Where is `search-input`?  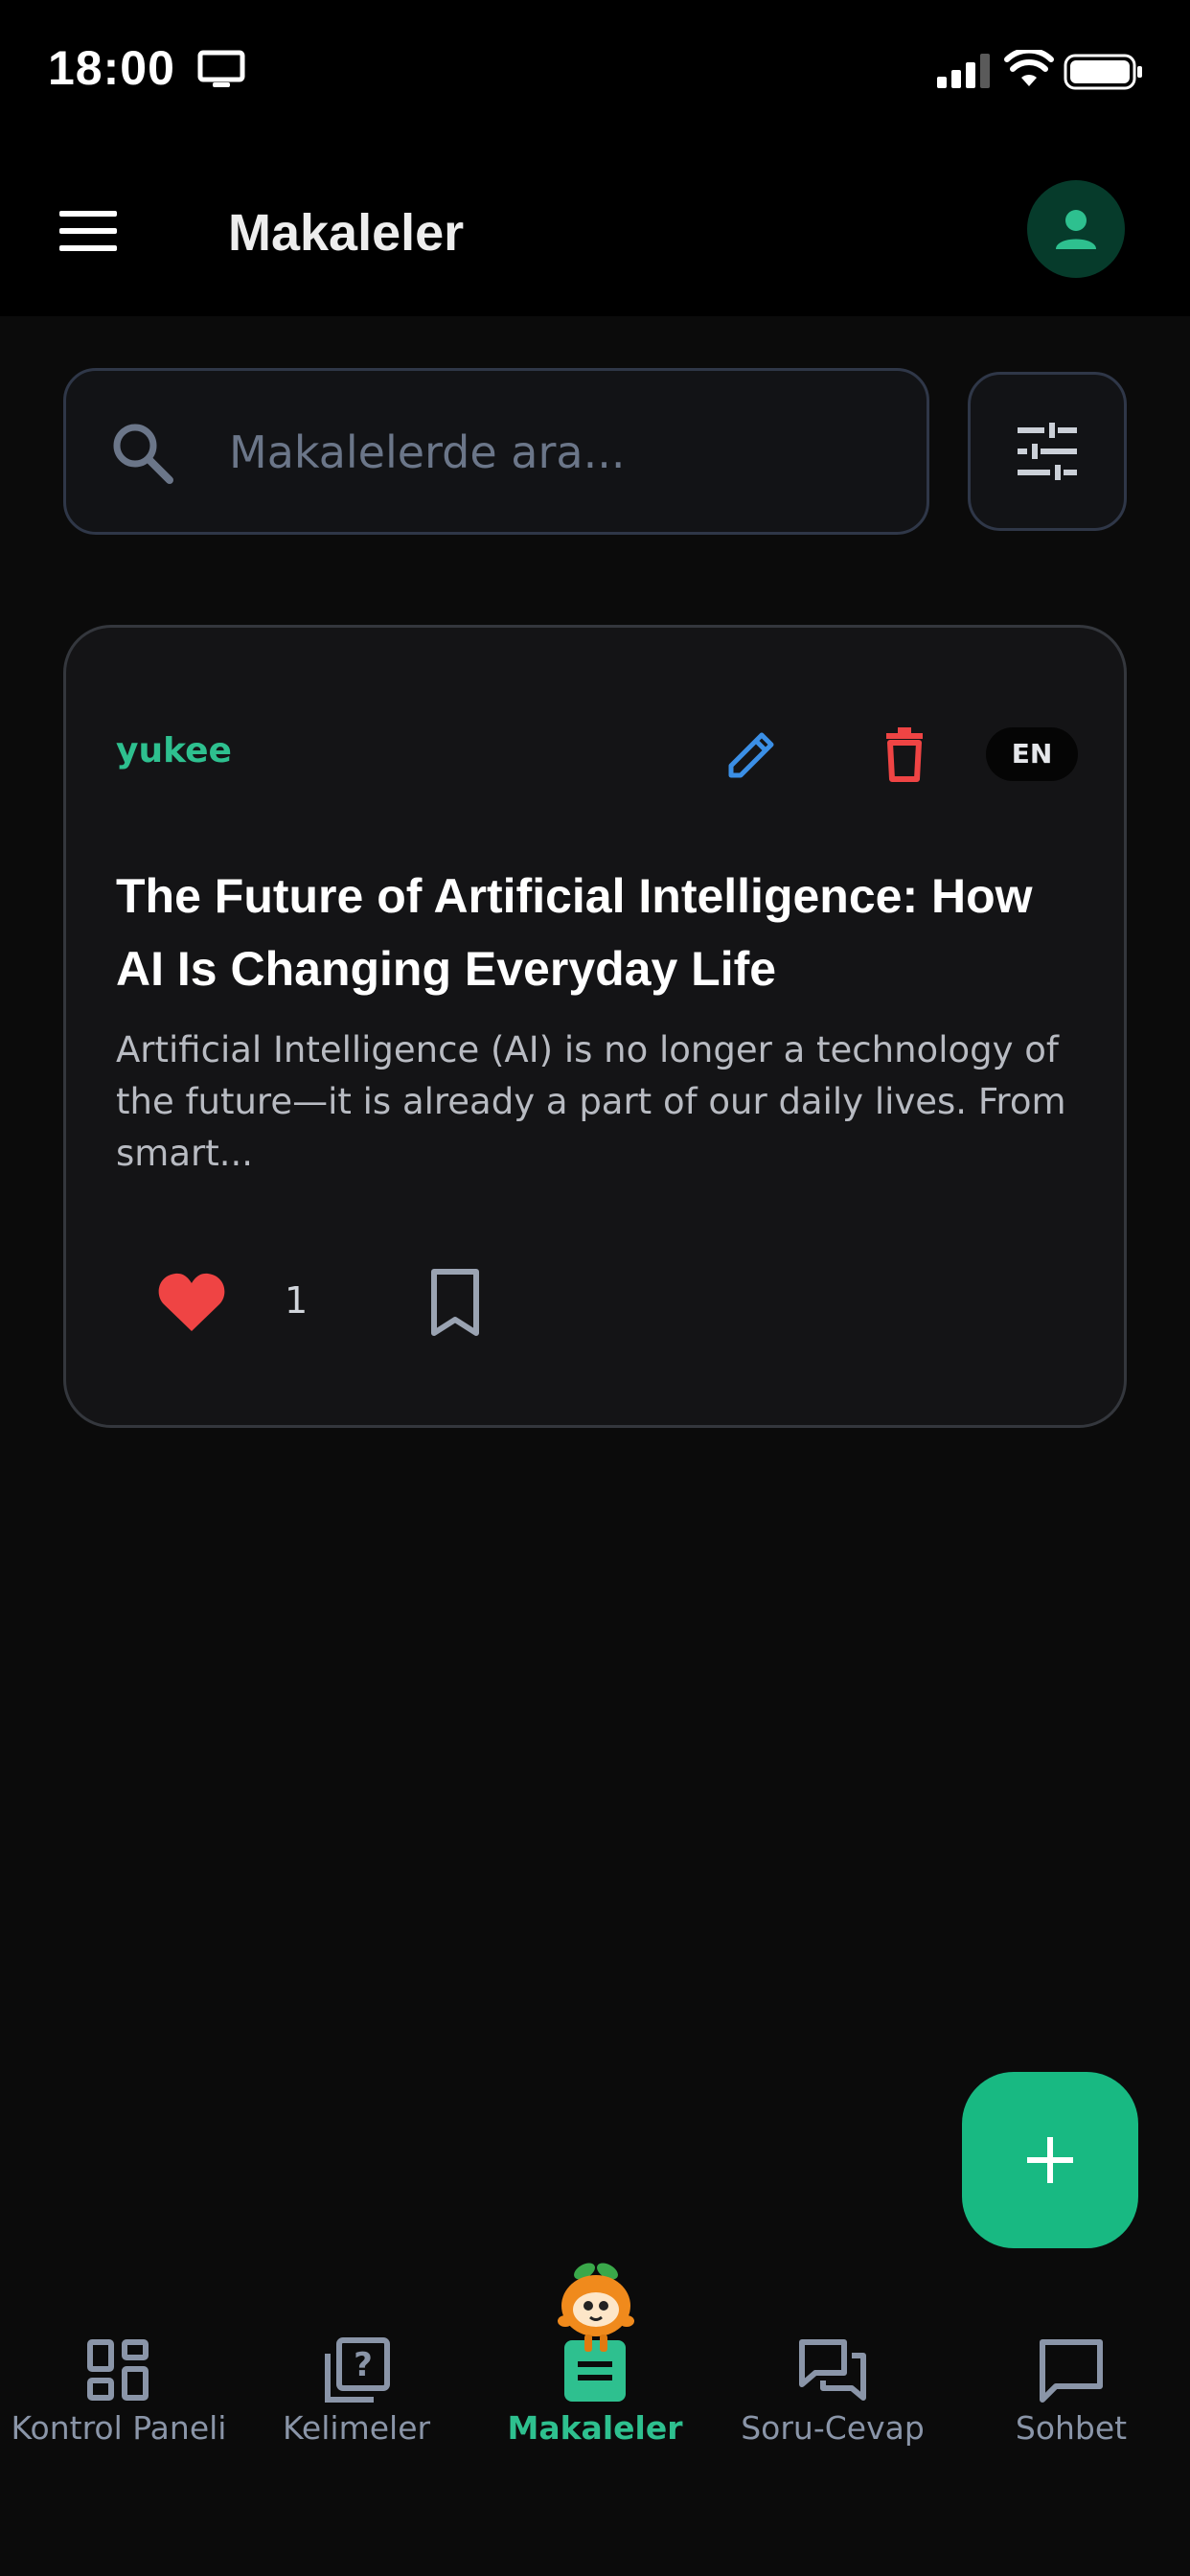
search-input is located at coordinates (564, 452).